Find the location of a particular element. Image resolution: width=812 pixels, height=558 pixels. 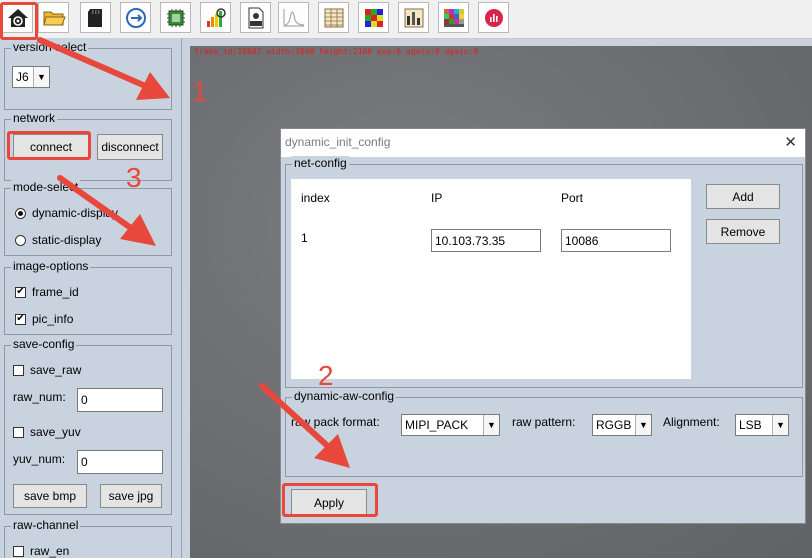

row-index-cell: 1 is located at coordinates (304, 238).